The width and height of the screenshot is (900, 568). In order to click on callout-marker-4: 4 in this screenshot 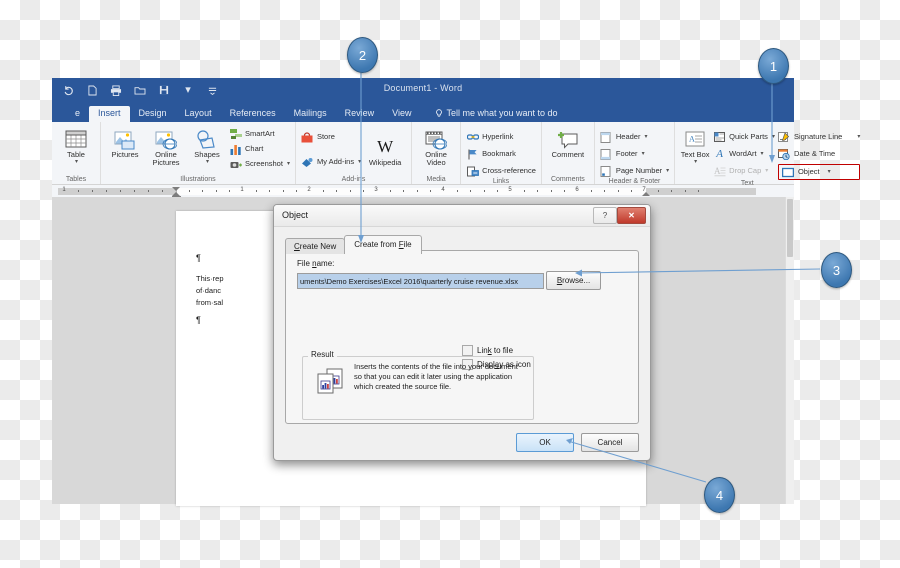, I will do `click(719, 495)`.